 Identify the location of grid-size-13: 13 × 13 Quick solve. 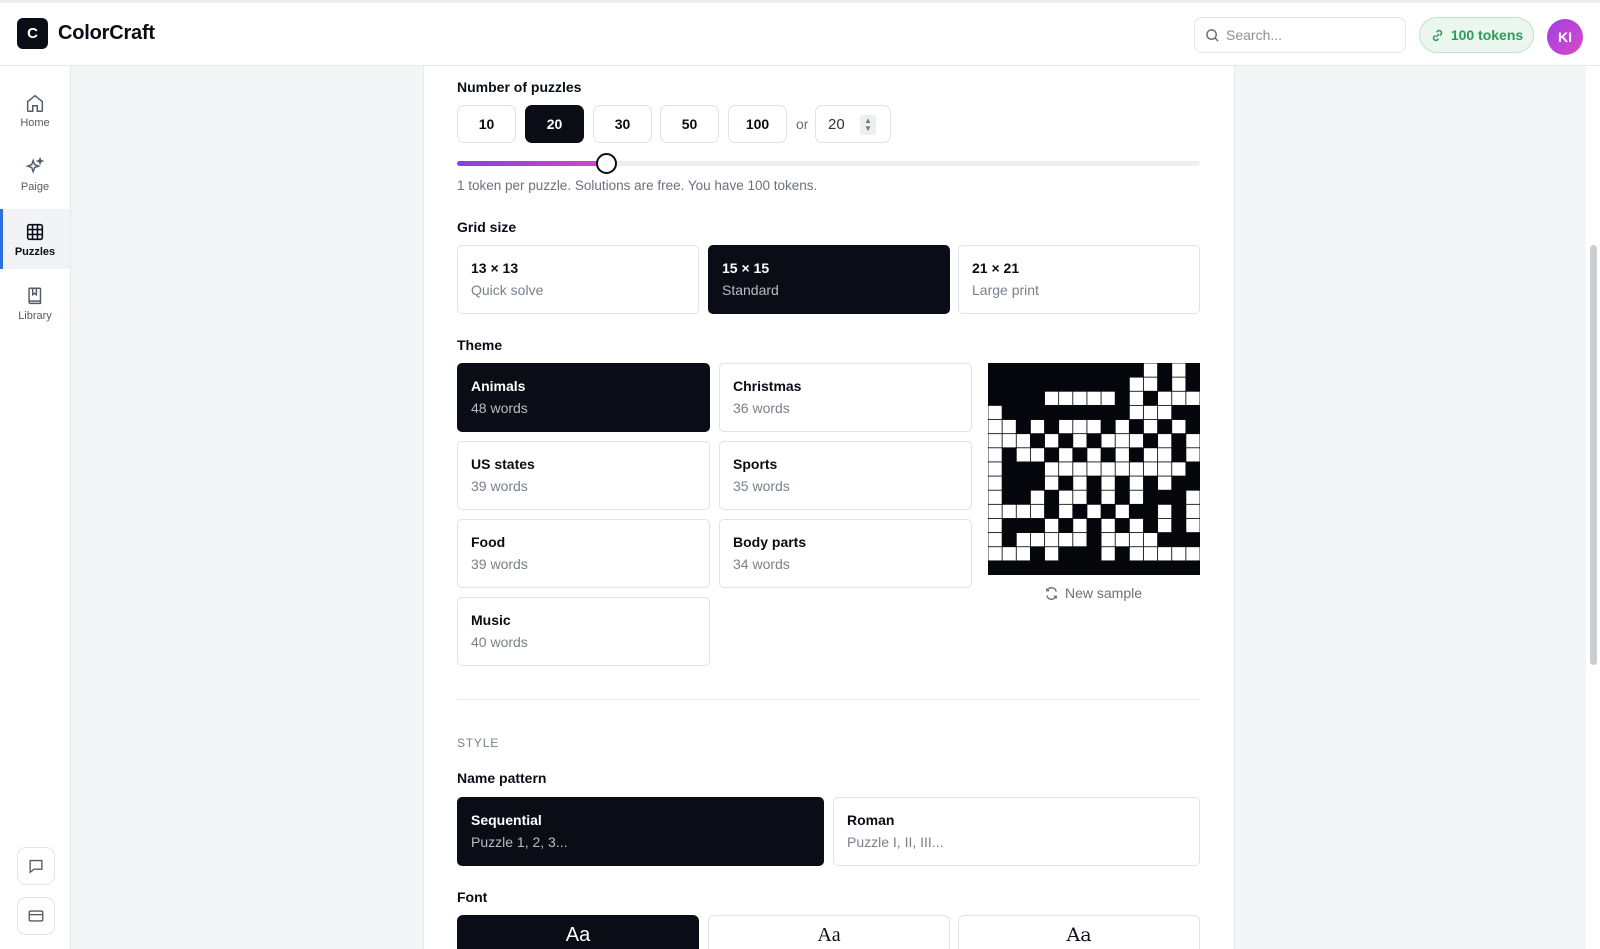
(578, 279).